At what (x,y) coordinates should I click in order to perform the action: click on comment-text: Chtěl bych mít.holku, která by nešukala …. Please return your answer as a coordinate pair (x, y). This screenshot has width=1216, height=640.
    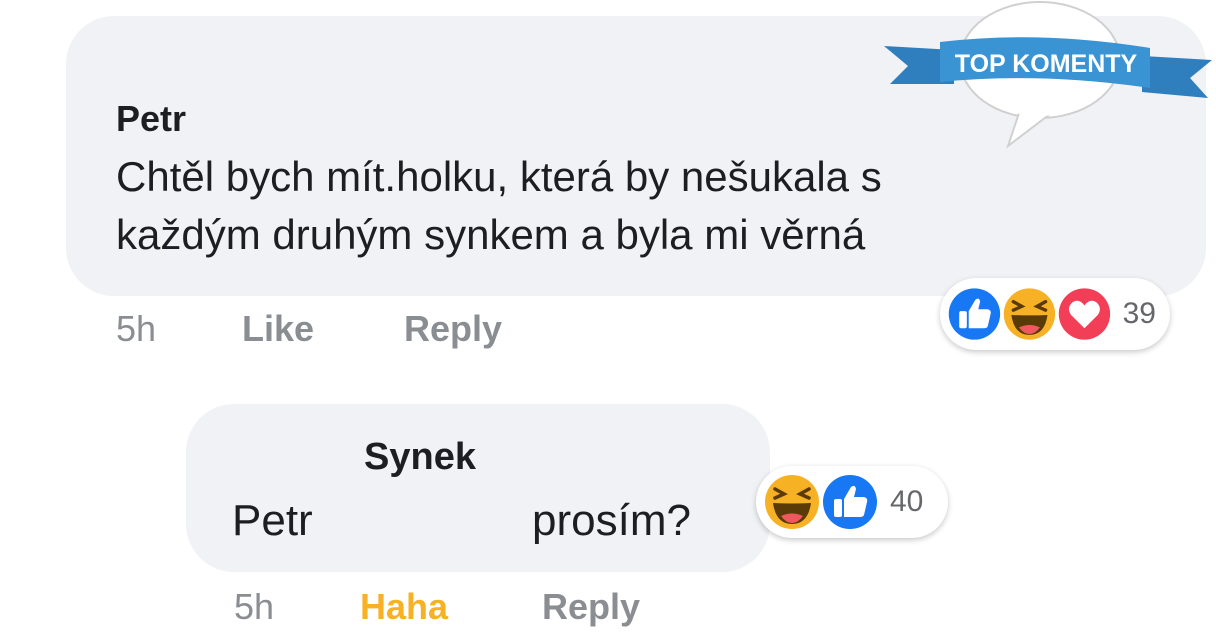
    Looking at the image, I should click on (499, 205).